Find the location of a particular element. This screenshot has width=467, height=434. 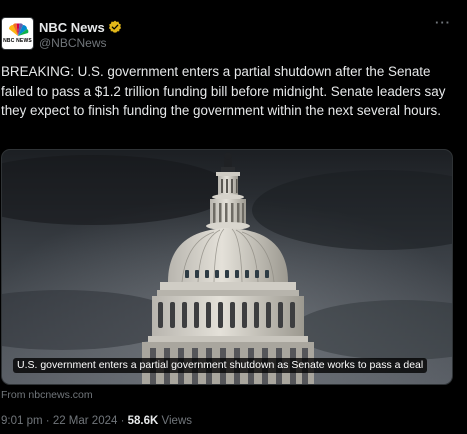

tweet-meta: 9:01 pm · 22 Mar 2024 · 58.6K Views is located at coordinates (96, 421).